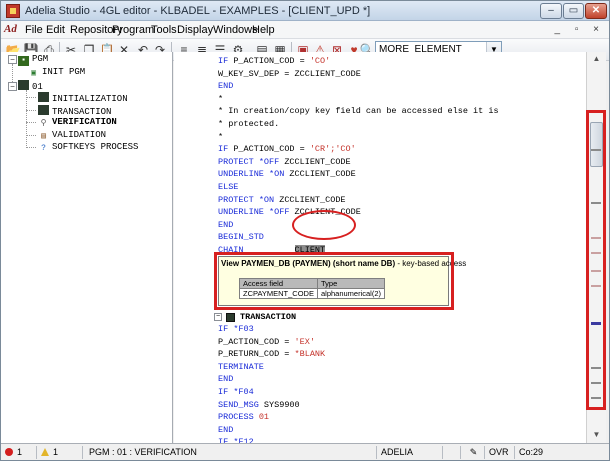 The width and height of the screenshot is (610, 461). Describe the element at coordinates (83, 98) in the screenshot. I see `tree-item-initialization: INITIALIZATION` at that location.